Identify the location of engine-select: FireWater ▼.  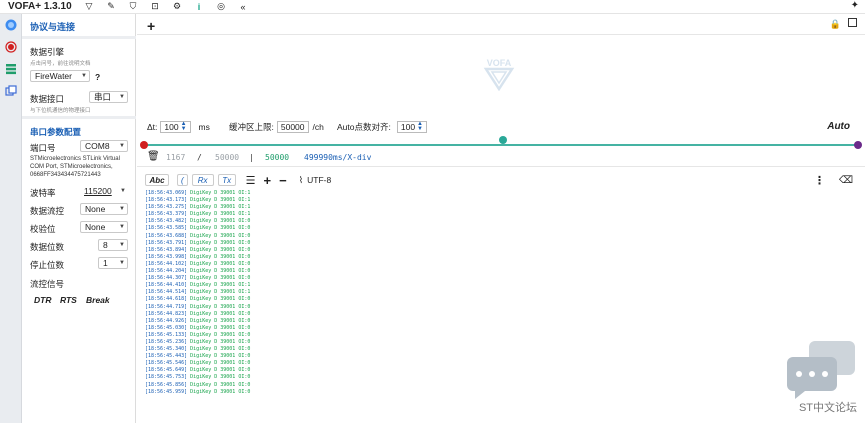
(60, 76).